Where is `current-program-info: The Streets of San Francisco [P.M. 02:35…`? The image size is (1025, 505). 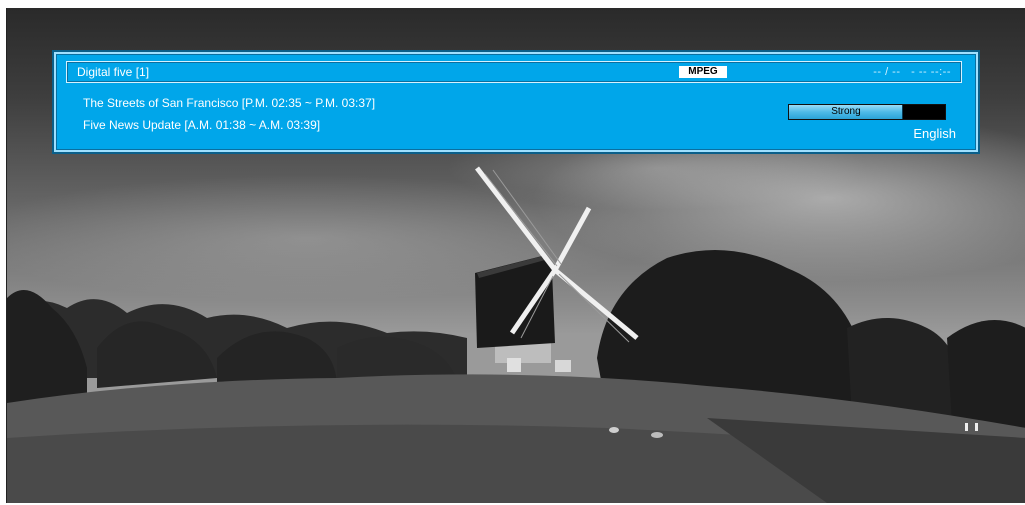 current-program-info: The Streets of San Francisco [P.M. 02:35… is located at coordinates (229, 103).